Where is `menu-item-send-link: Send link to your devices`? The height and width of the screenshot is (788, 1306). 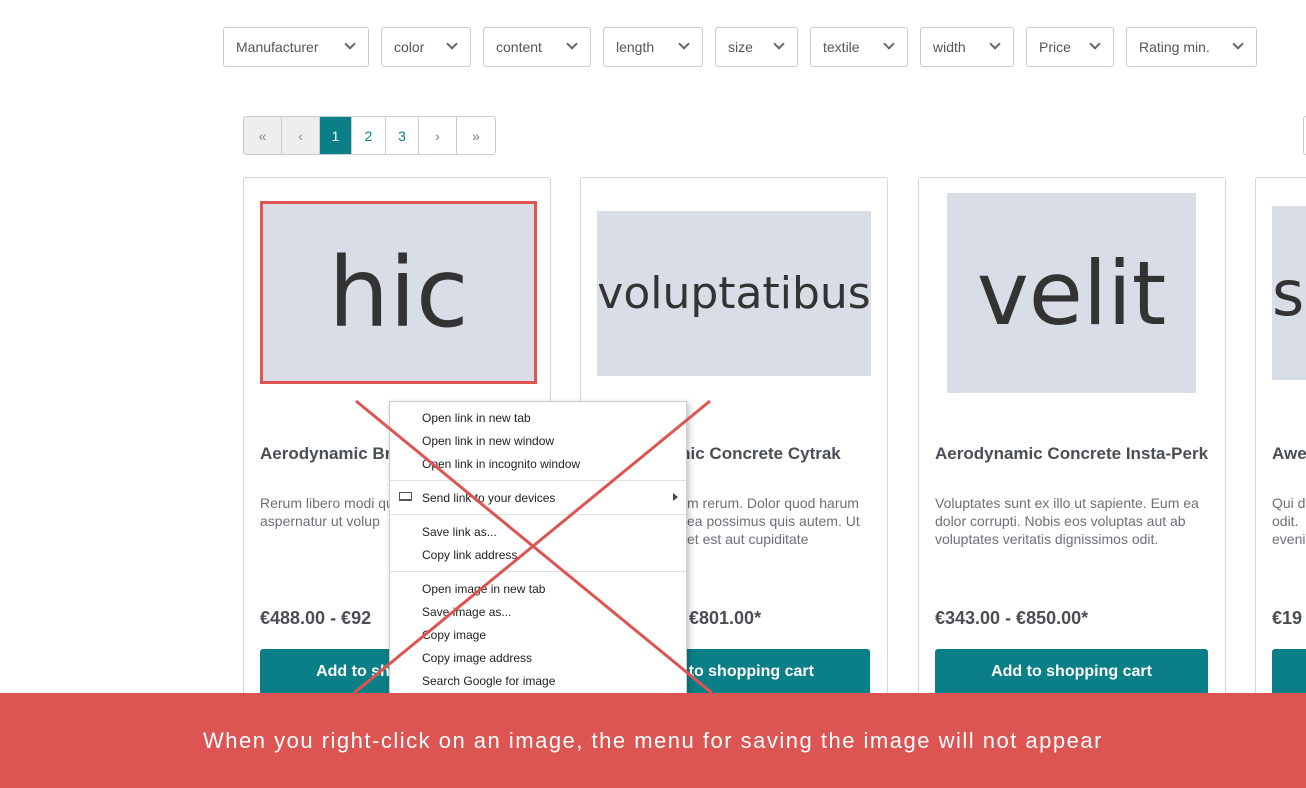 menu-item-send-link: Send link to your devices is located at coordinates (538, 497).